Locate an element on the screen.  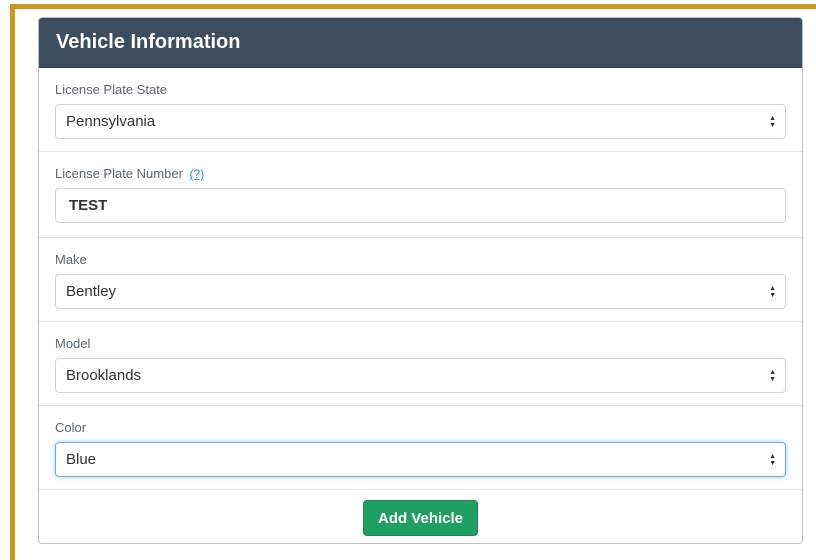
license-plate-state-label: License Plate State is located at coordinates (111, 89).